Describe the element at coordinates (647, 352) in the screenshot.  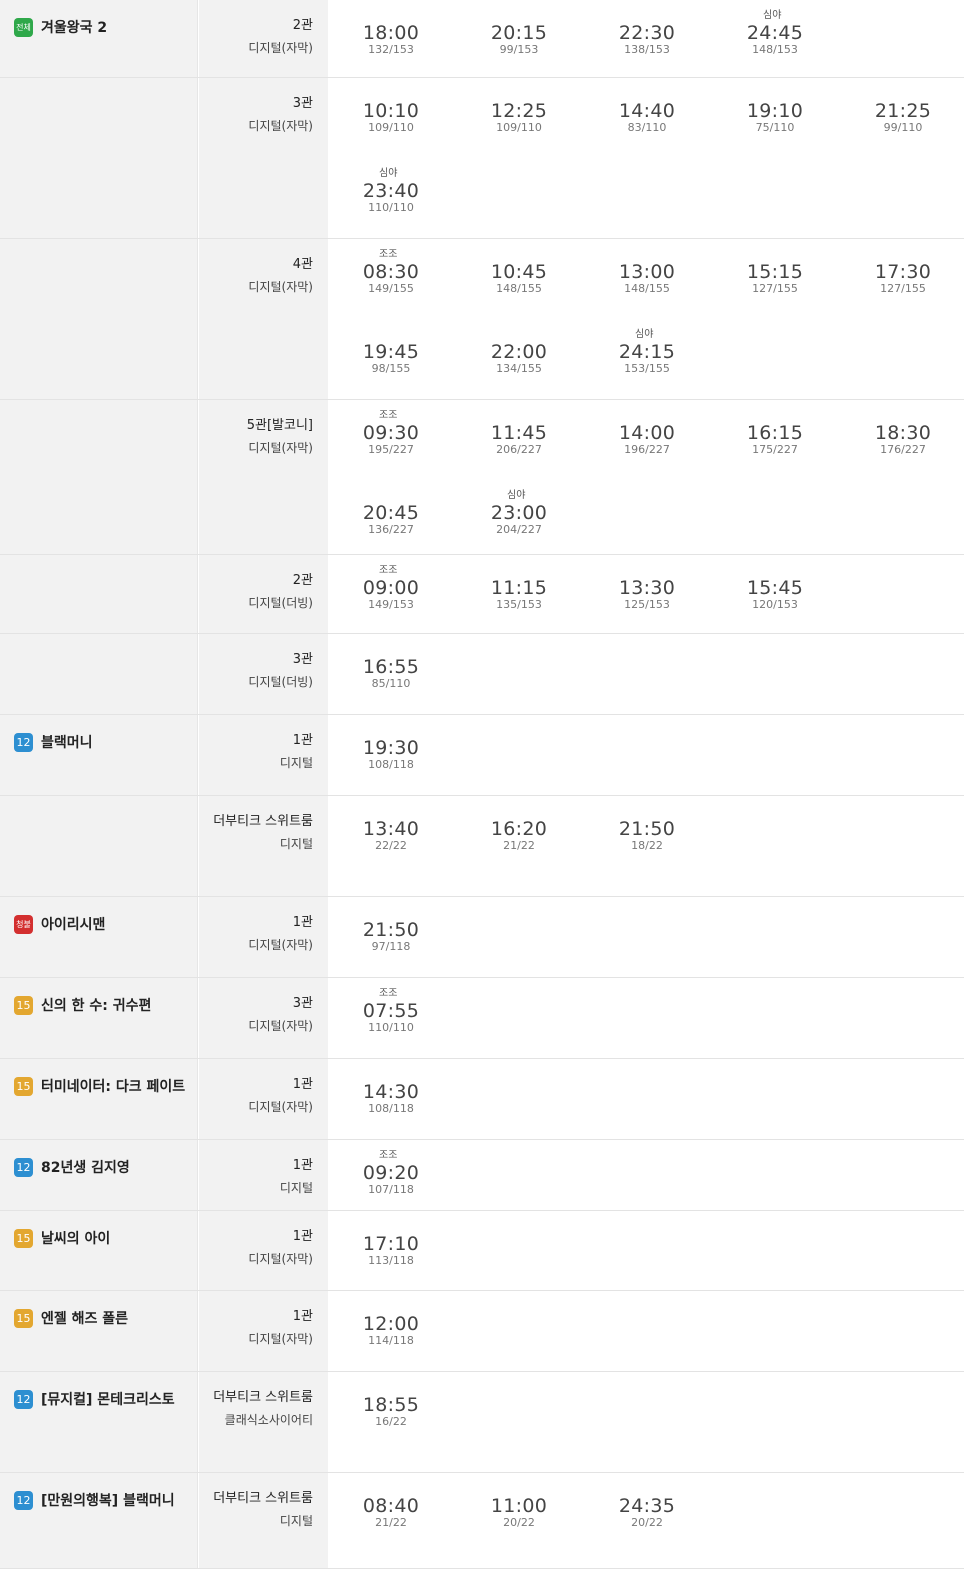
I see `showtime-button: 심야 24:15 153/155` at that location.